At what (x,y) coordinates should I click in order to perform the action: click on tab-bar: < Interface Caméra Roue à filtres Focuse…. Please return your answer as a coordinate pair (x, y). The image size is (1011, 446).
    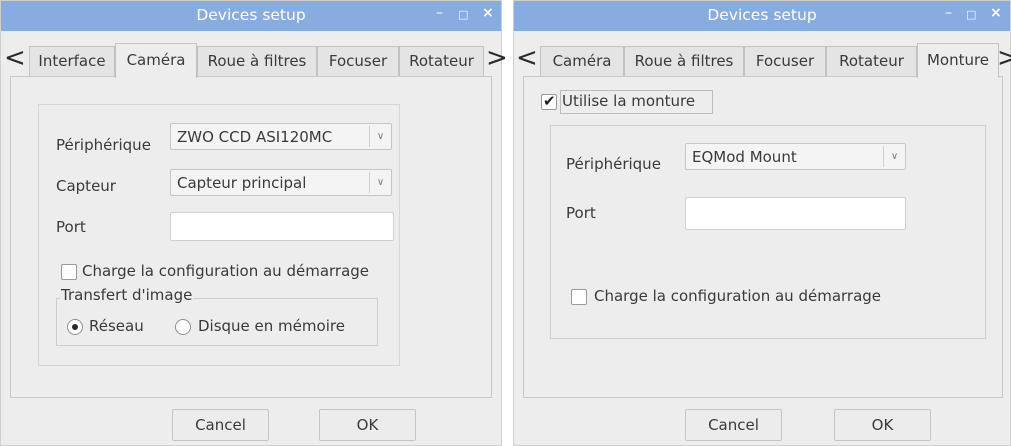
    Looking at the image, I should click on (254, 60).